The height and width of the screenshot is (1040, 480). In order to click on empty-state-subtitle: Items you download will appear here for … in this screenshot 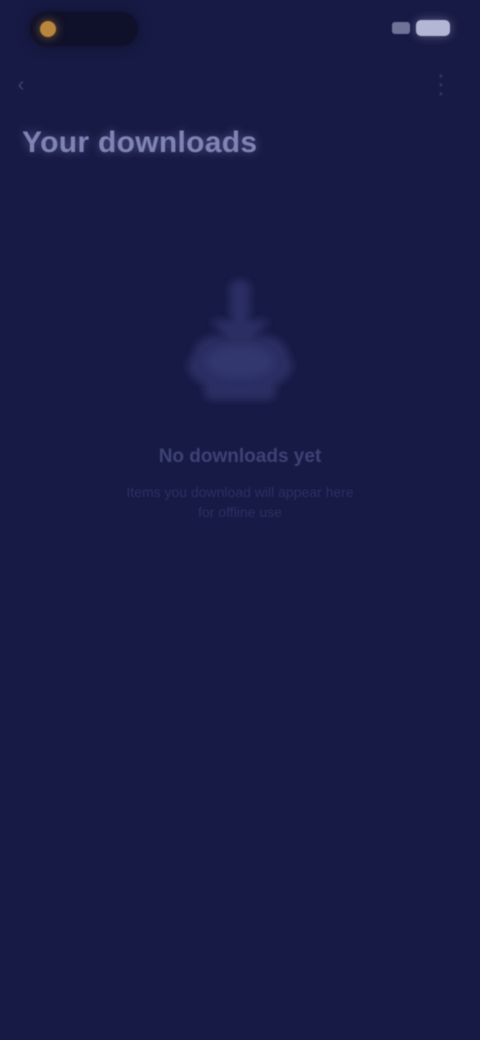, I will do `click(240, 502)`.